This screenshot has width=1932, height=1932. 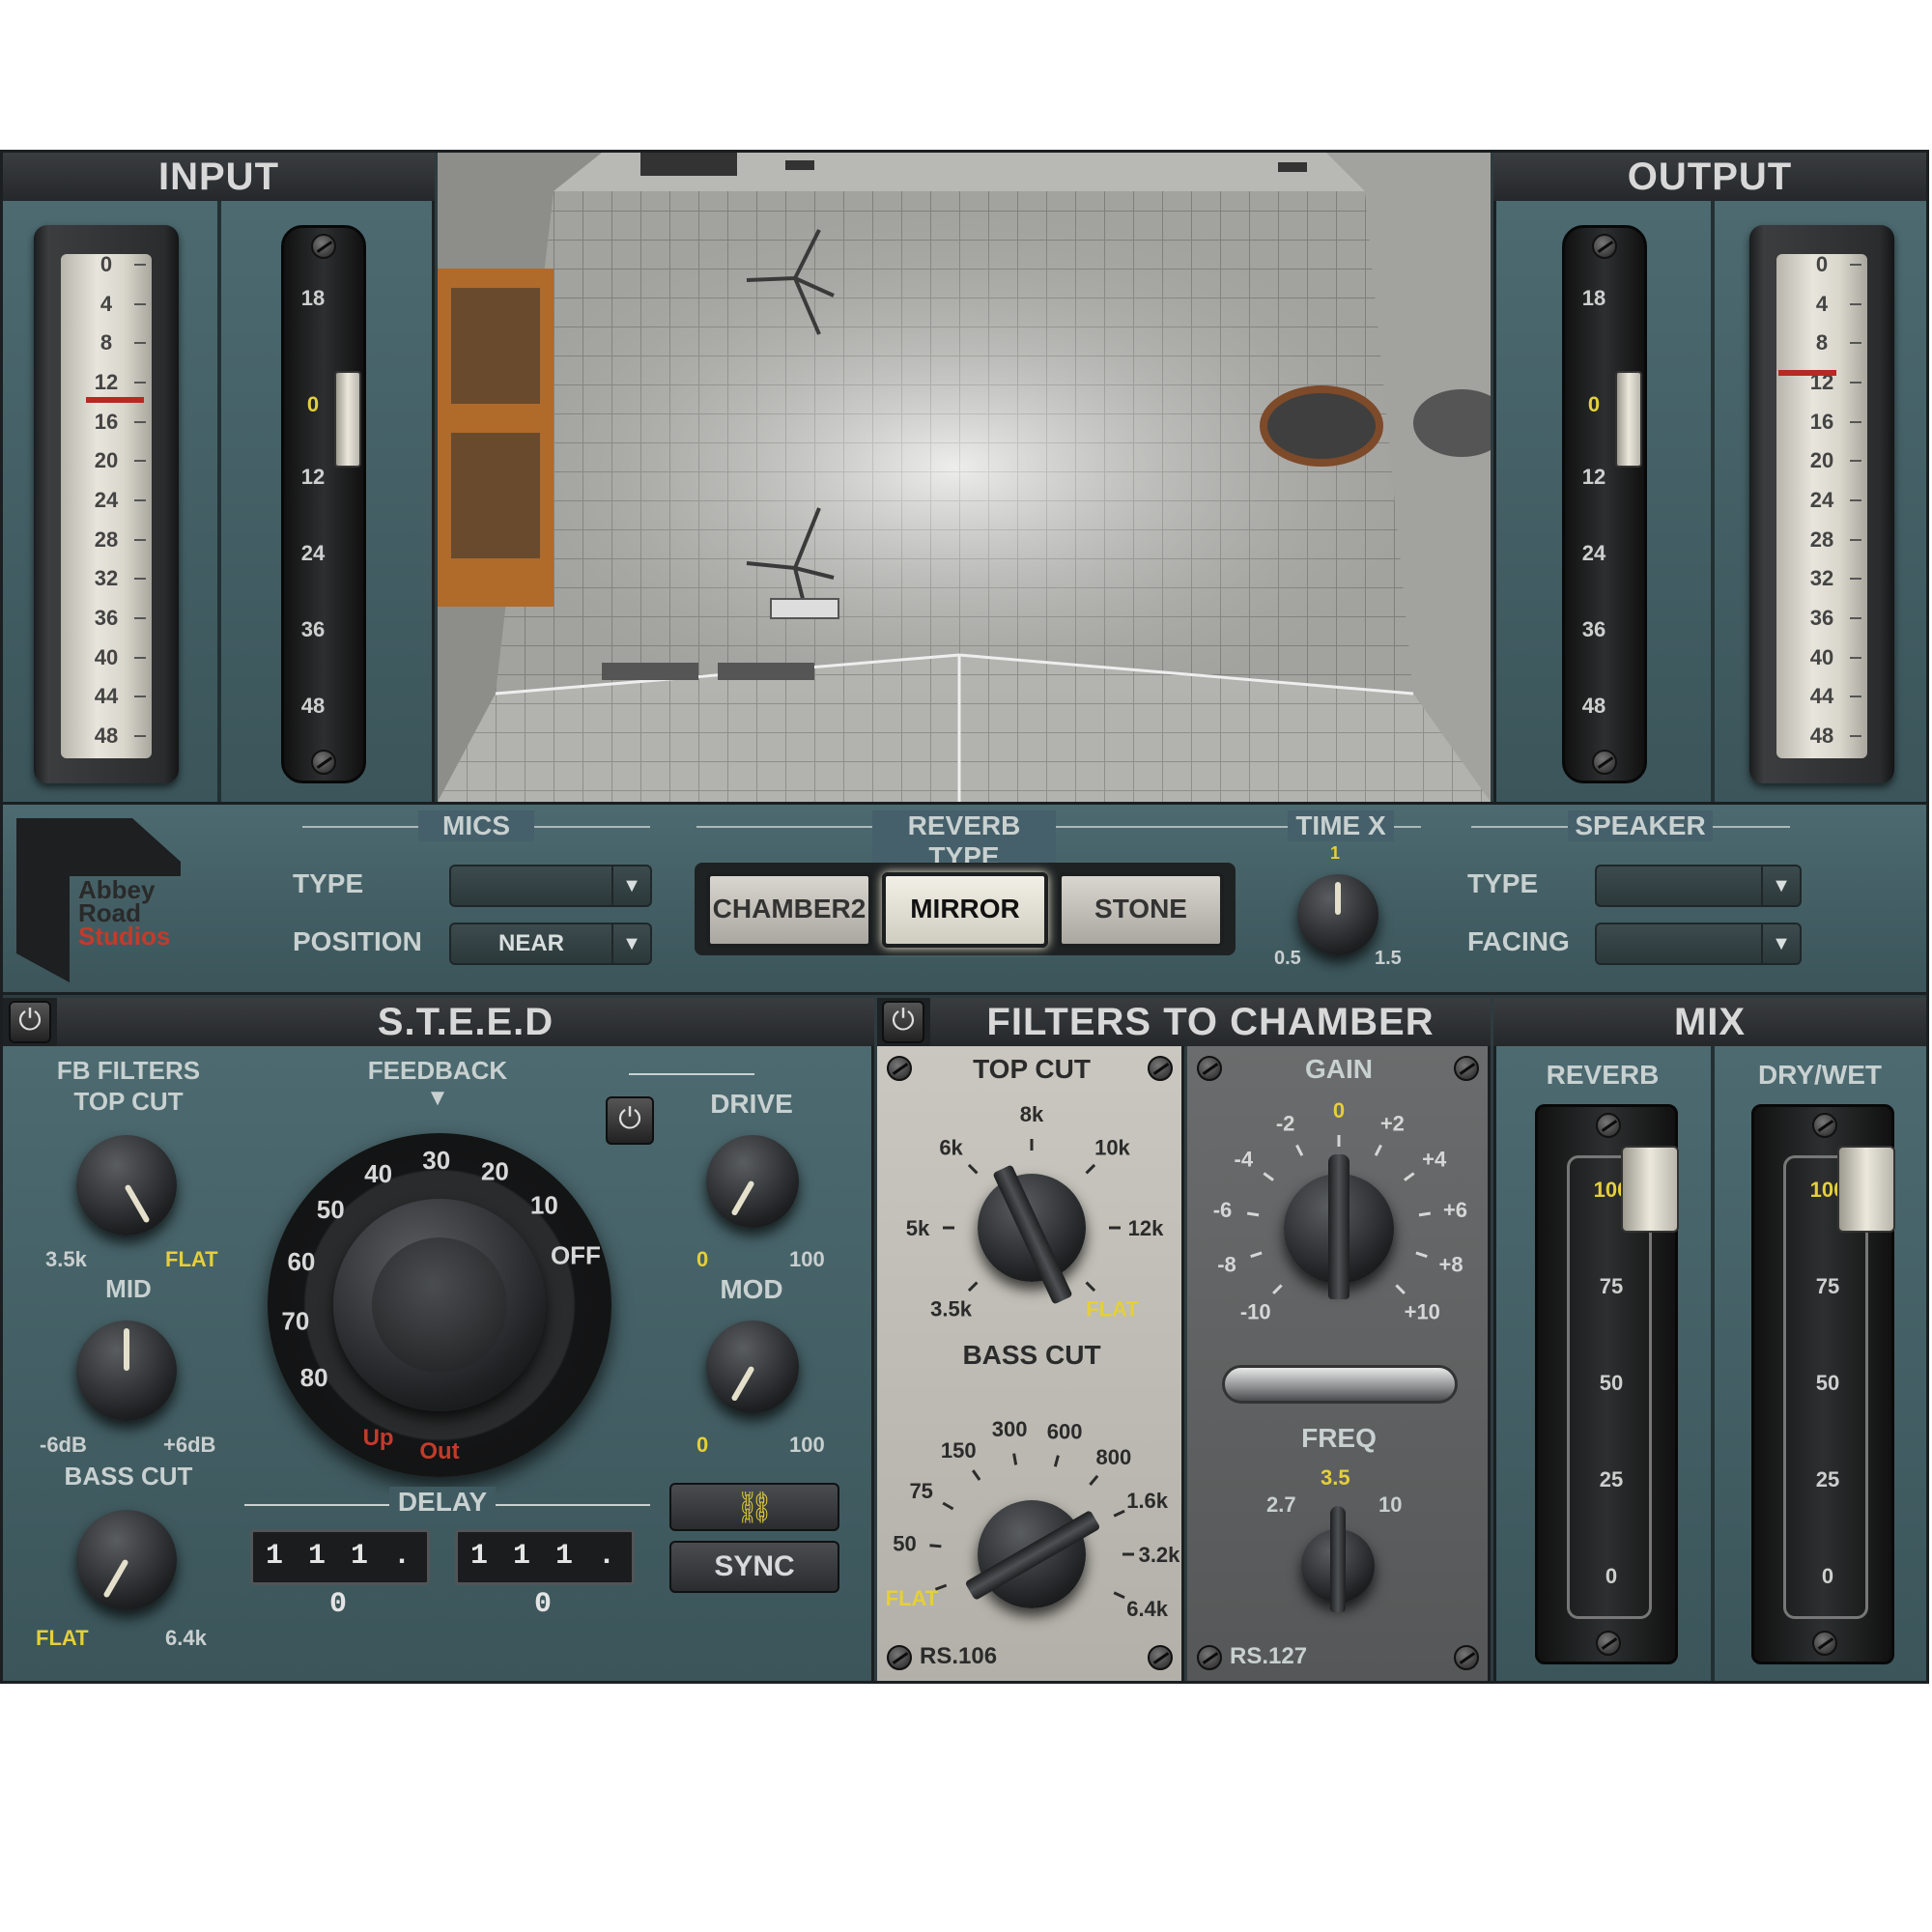 What do you see at coordinates (313, 553) in the screenshot?
I see `fader-scale-label: 24` at bounding box center [313, 553].